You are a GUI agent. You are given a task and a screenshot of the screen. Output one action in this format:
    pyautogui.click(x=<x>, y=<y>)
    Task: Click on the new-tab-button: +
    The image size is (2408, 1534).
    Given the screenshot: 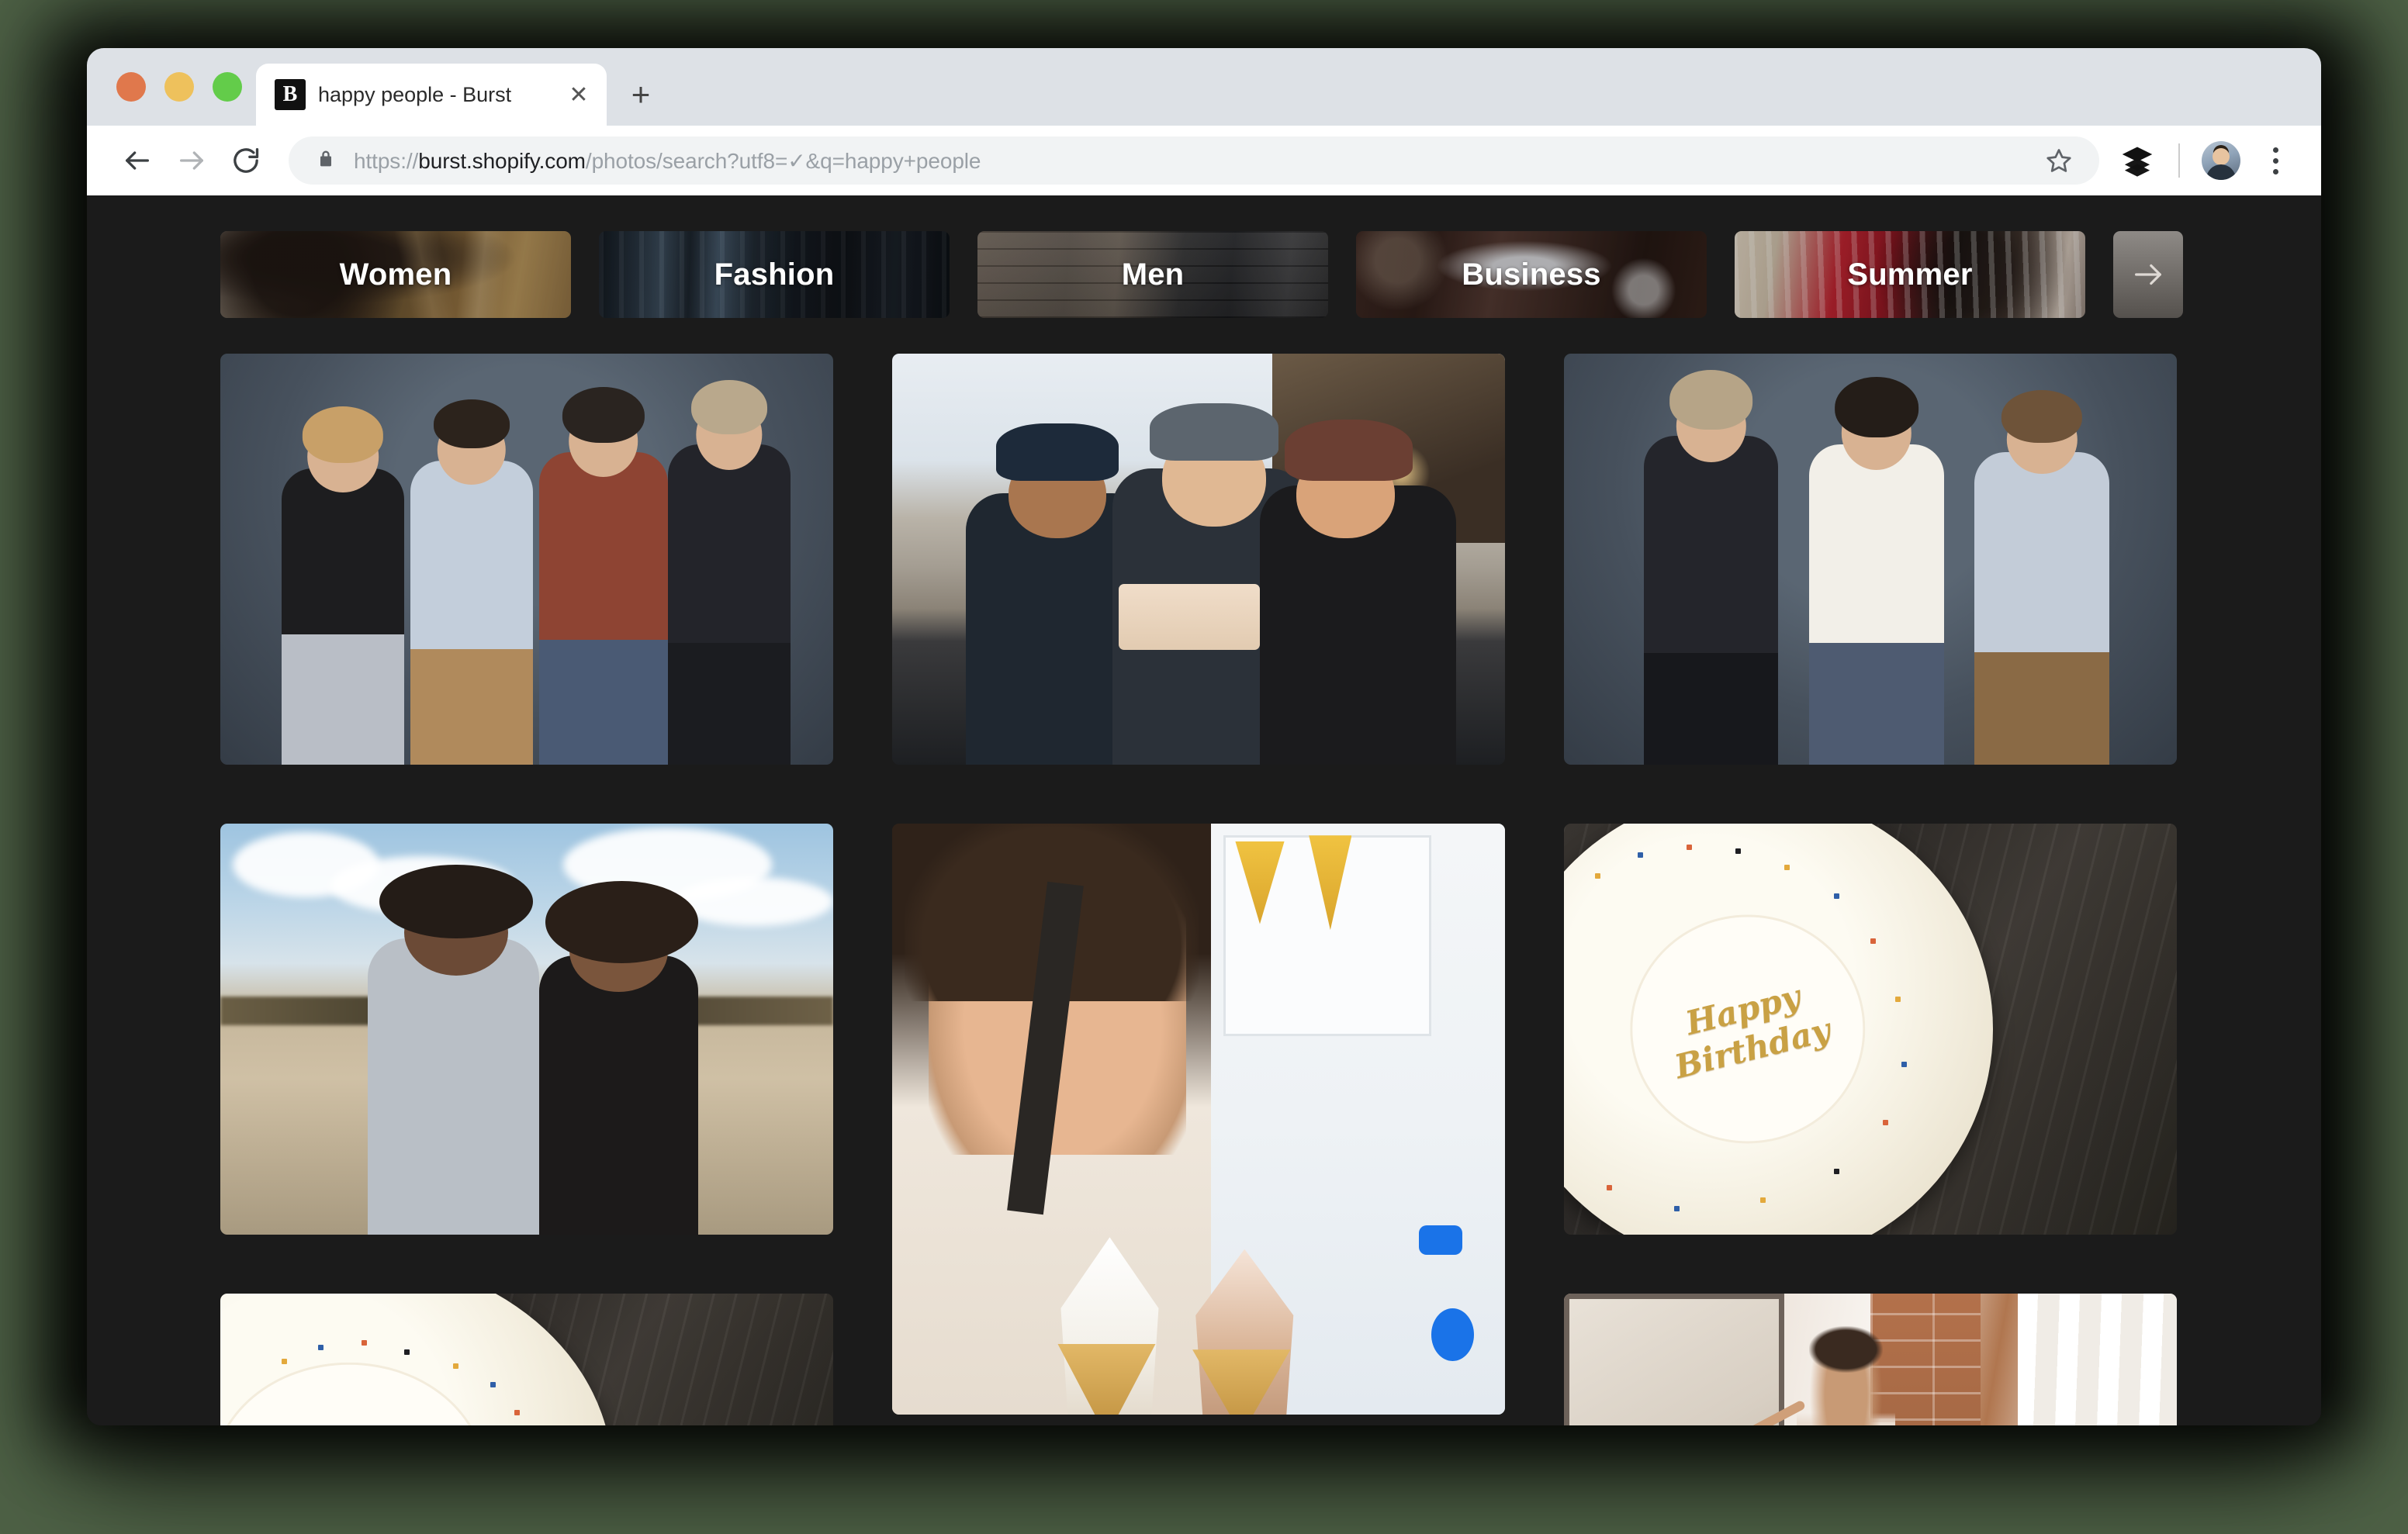 What is the action you would take?
    pyautogui.click(x=641, y=95)
    